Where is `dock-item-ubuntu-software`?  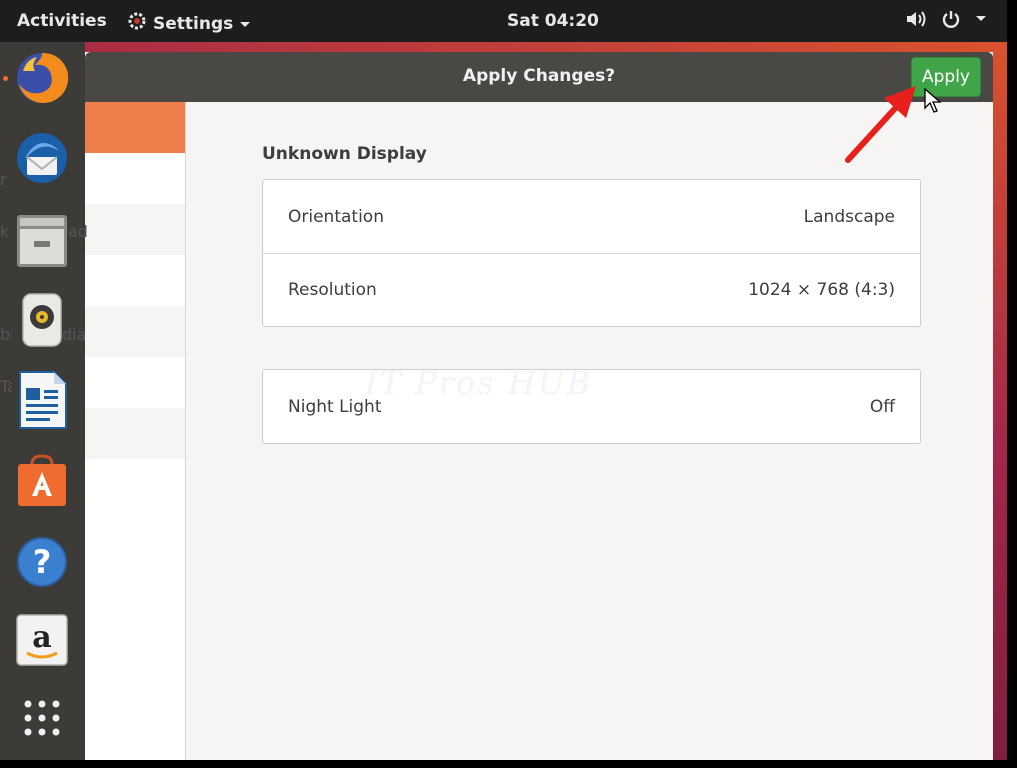 dock-item-ubuntu-software is located at coordinates (42, 482).